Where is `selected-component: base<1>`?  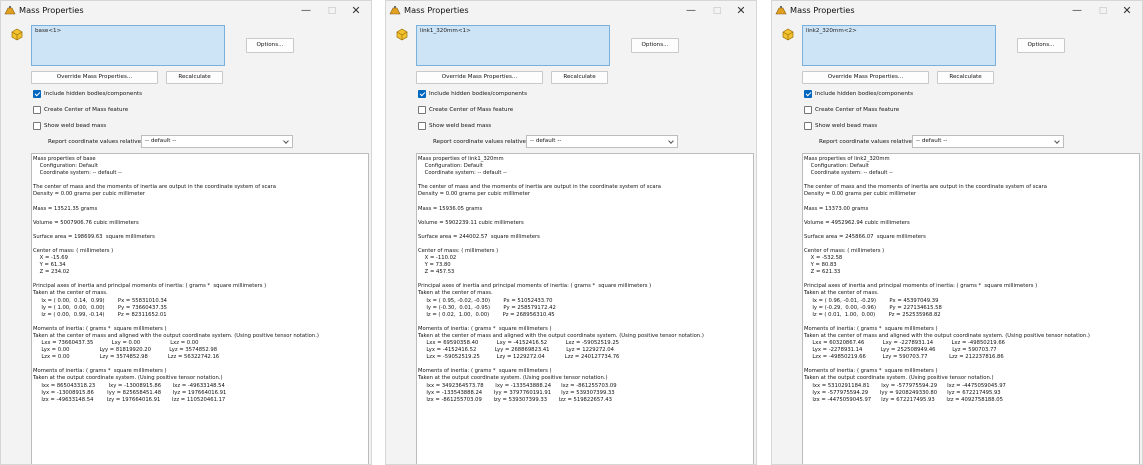
selected-component: base<1> is located at coordinates (48, 31).